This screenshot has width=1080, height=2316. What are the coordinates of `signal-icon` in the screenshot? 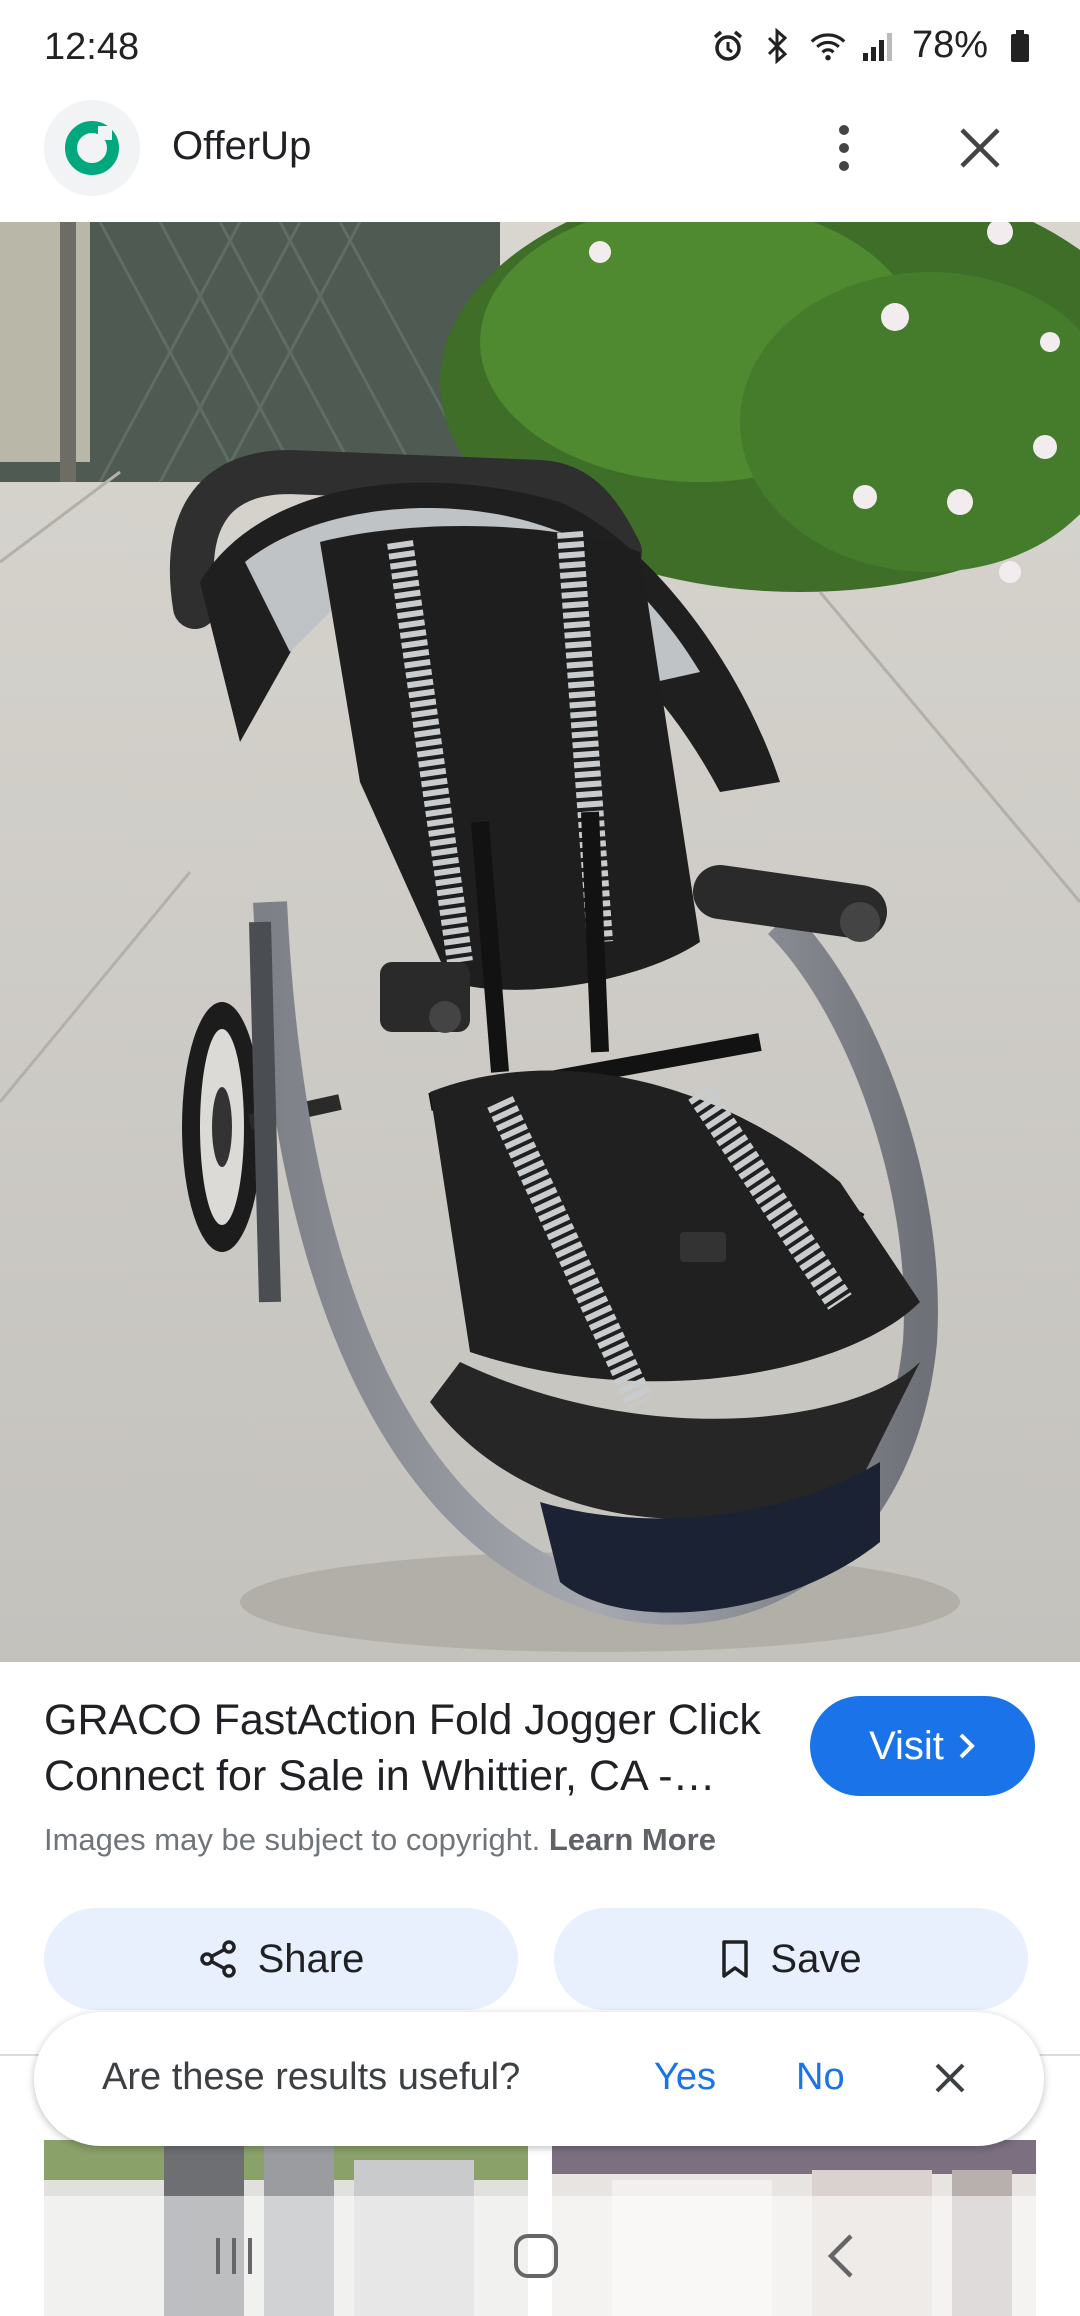 It's located at (878, 46).